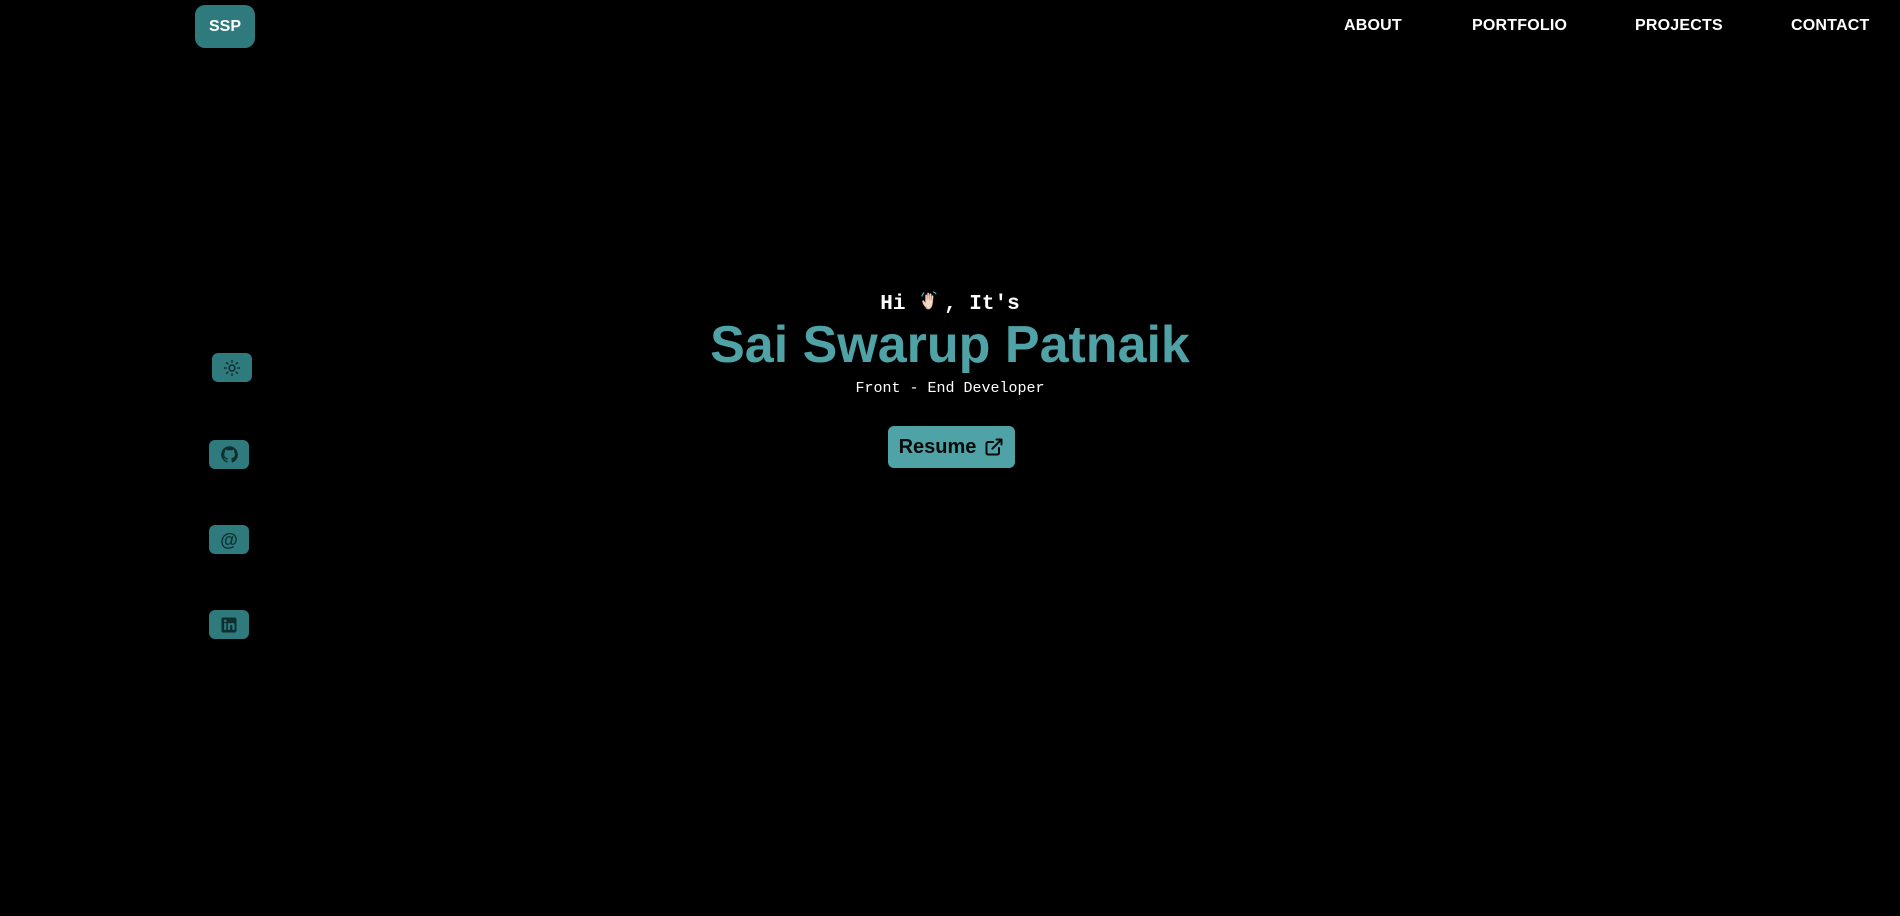  Describe the element at coordinates (1519, 26) in the screenshot. I see `nav-portfolio: PORTFOLIO` at that location.